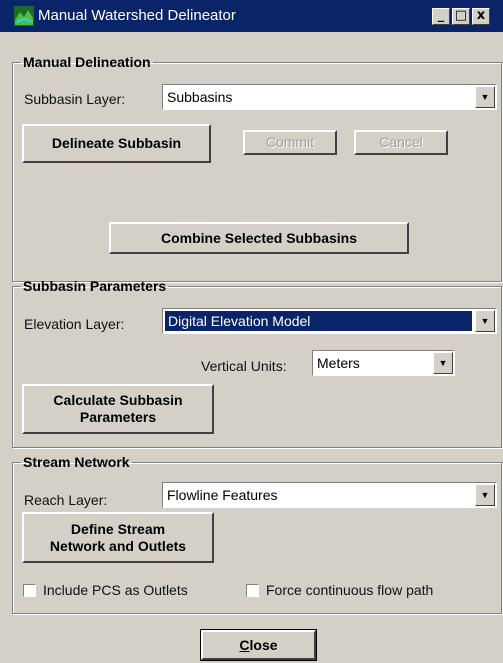  I want to click on force-continuous-flow-checkbox: Force continuous flow path, so click(339, 590).